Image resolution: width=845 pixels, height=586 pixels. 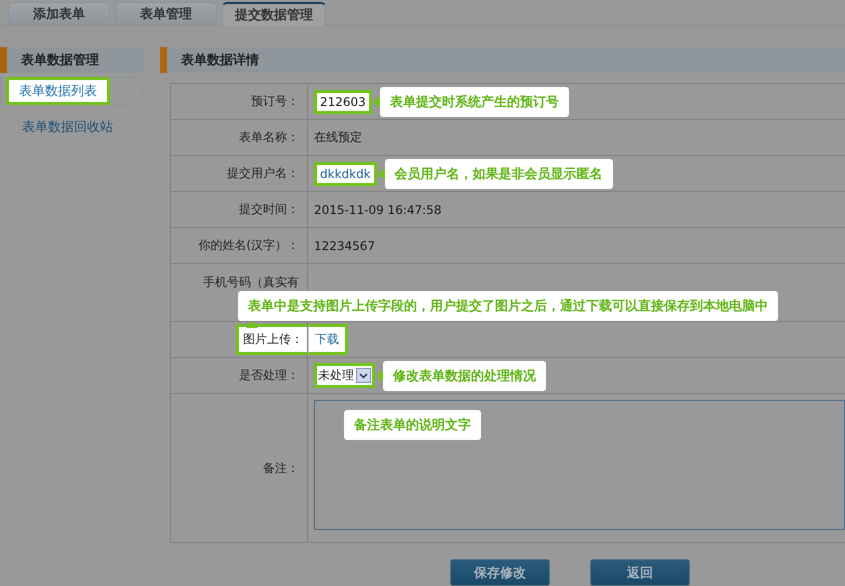 I want to click on tab: 添加表单, so click(x=59, y=13).